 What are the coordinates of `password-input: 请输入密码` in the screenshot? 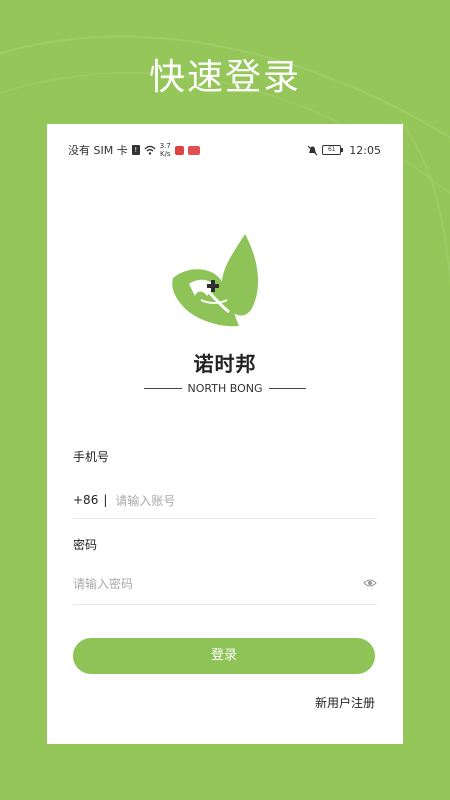 It's located at (225, 583).